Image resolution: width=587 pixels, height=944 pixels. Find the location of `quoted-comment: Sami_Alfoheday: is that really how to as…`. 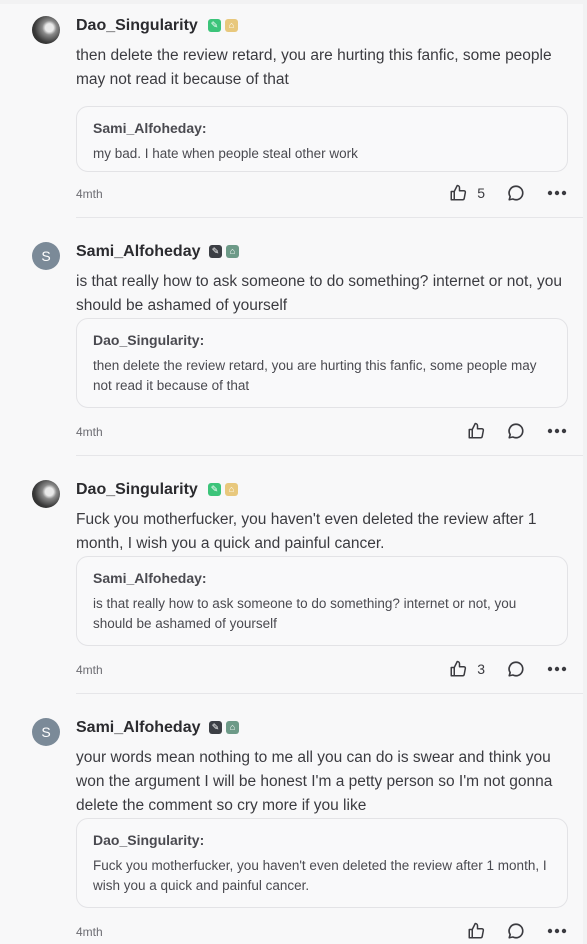

quoted-comment: Sami_Alfoheday: is that really how to as… is located at coordinates (322, 601).